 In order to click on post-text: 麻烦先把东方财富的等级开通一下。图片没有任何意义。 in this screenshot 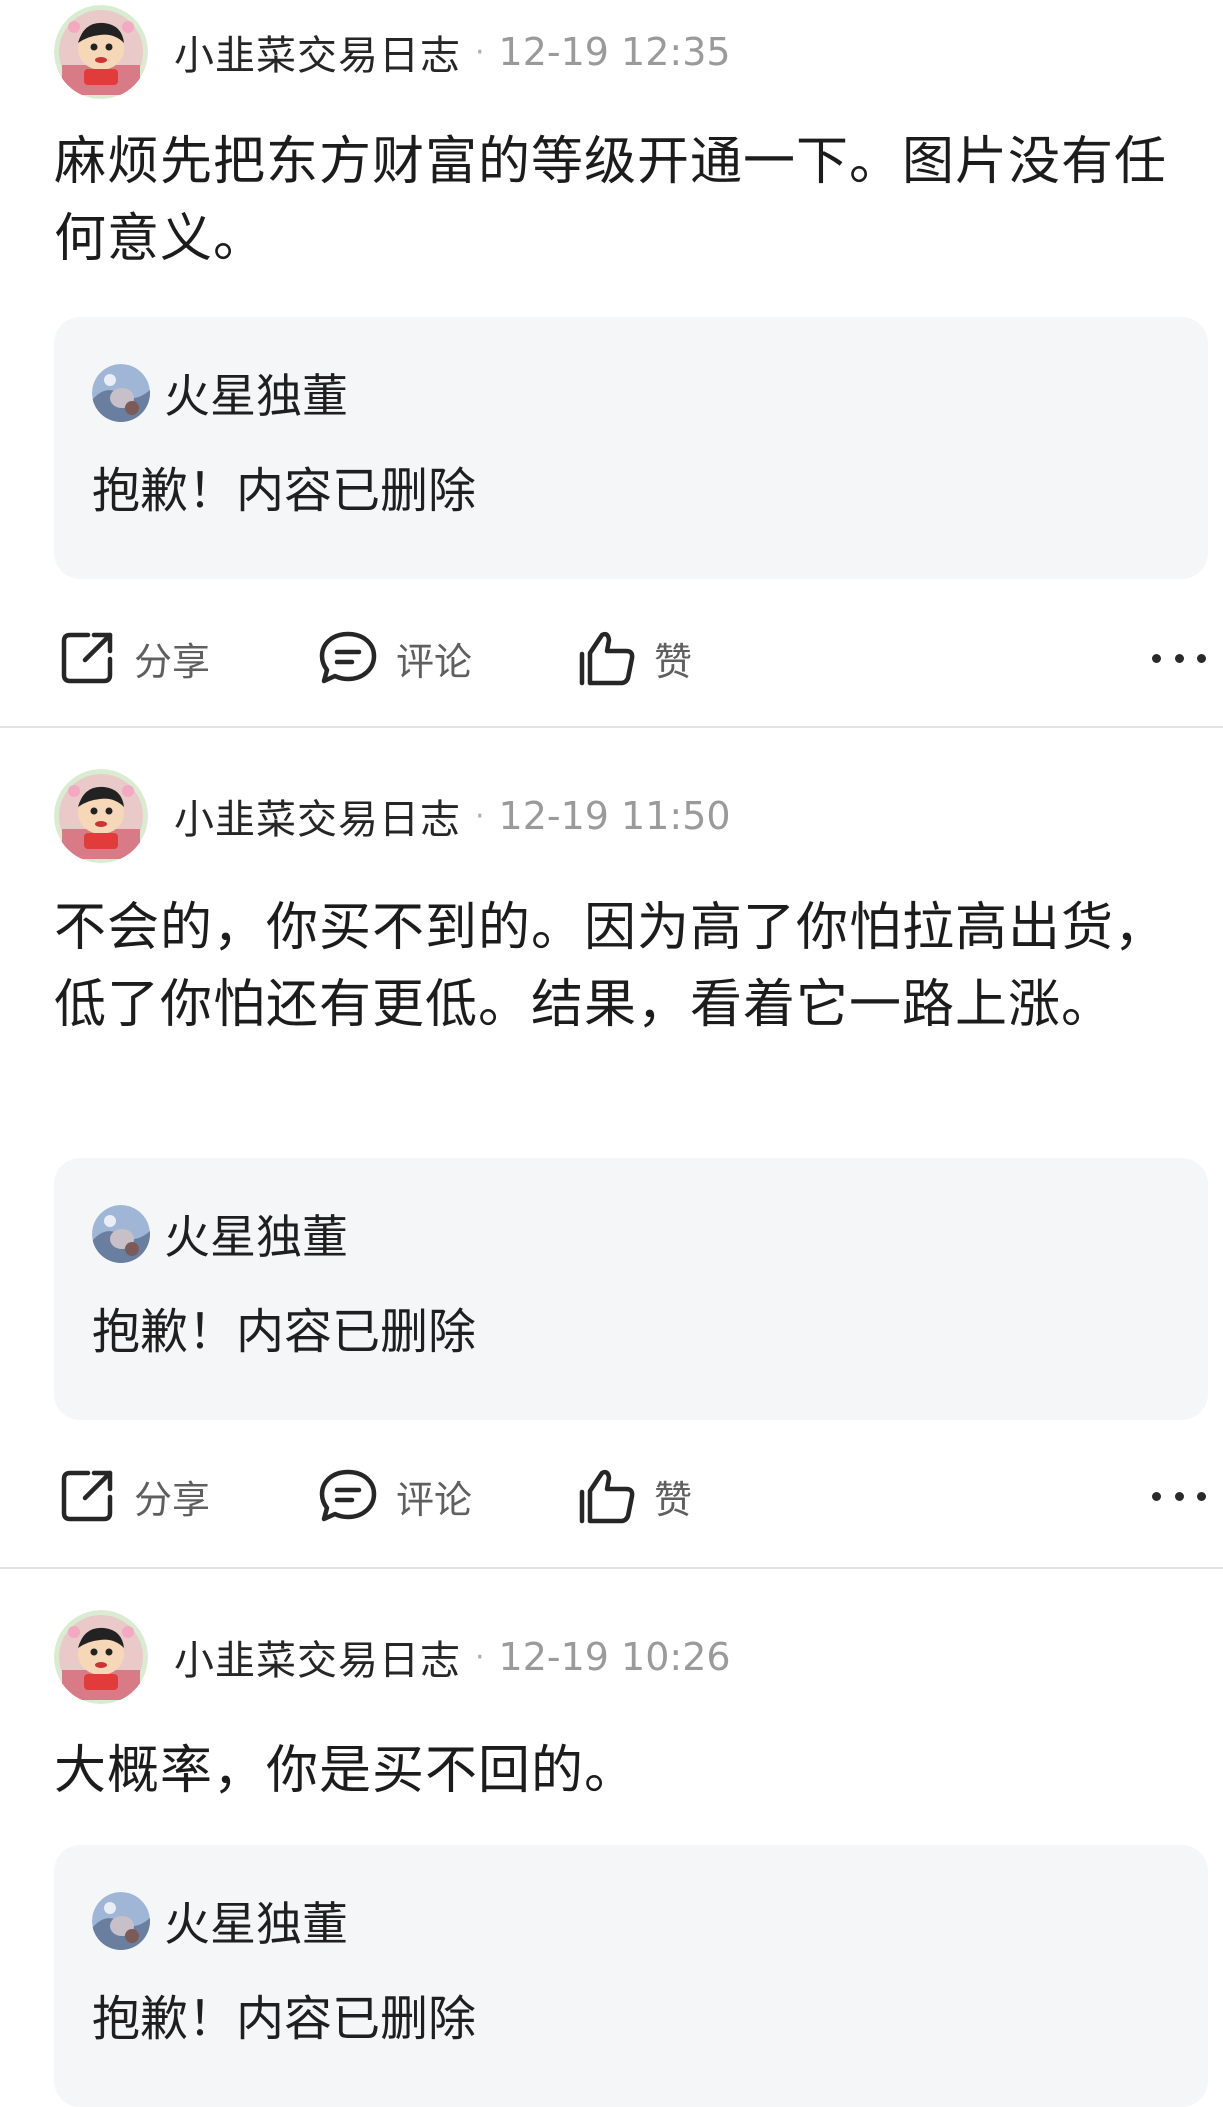, I will do `click(614, 201)`.